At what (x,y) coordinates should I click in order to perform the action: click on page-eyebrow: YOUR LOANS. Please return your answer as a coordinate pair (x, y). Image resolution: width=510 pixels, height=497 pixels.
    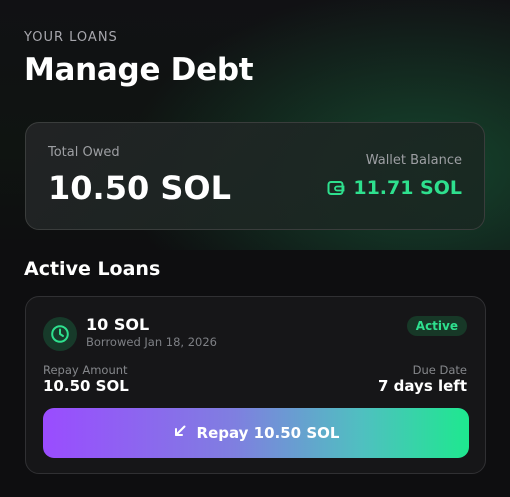
    Looking at the image, I should click on (71, 37).